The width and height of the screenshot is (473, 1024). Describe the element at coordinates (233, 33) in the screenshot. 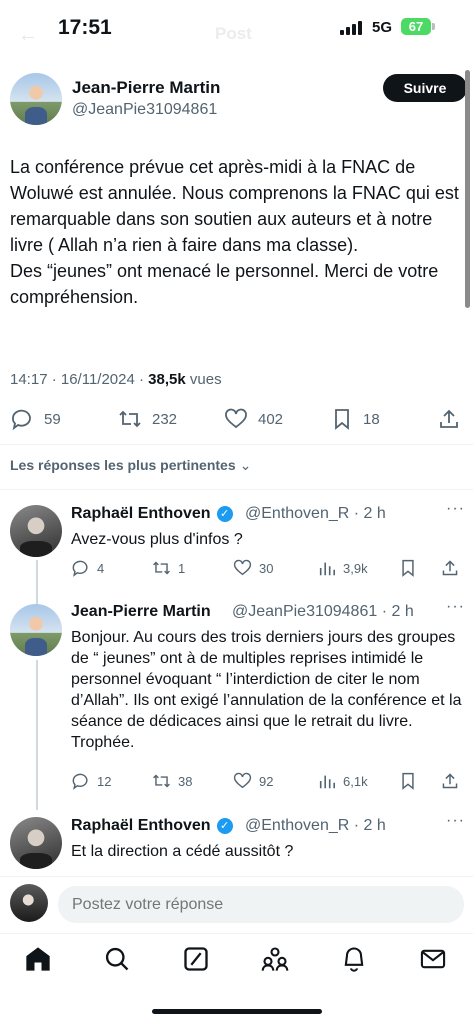

I see `header-title: Post` at that location.